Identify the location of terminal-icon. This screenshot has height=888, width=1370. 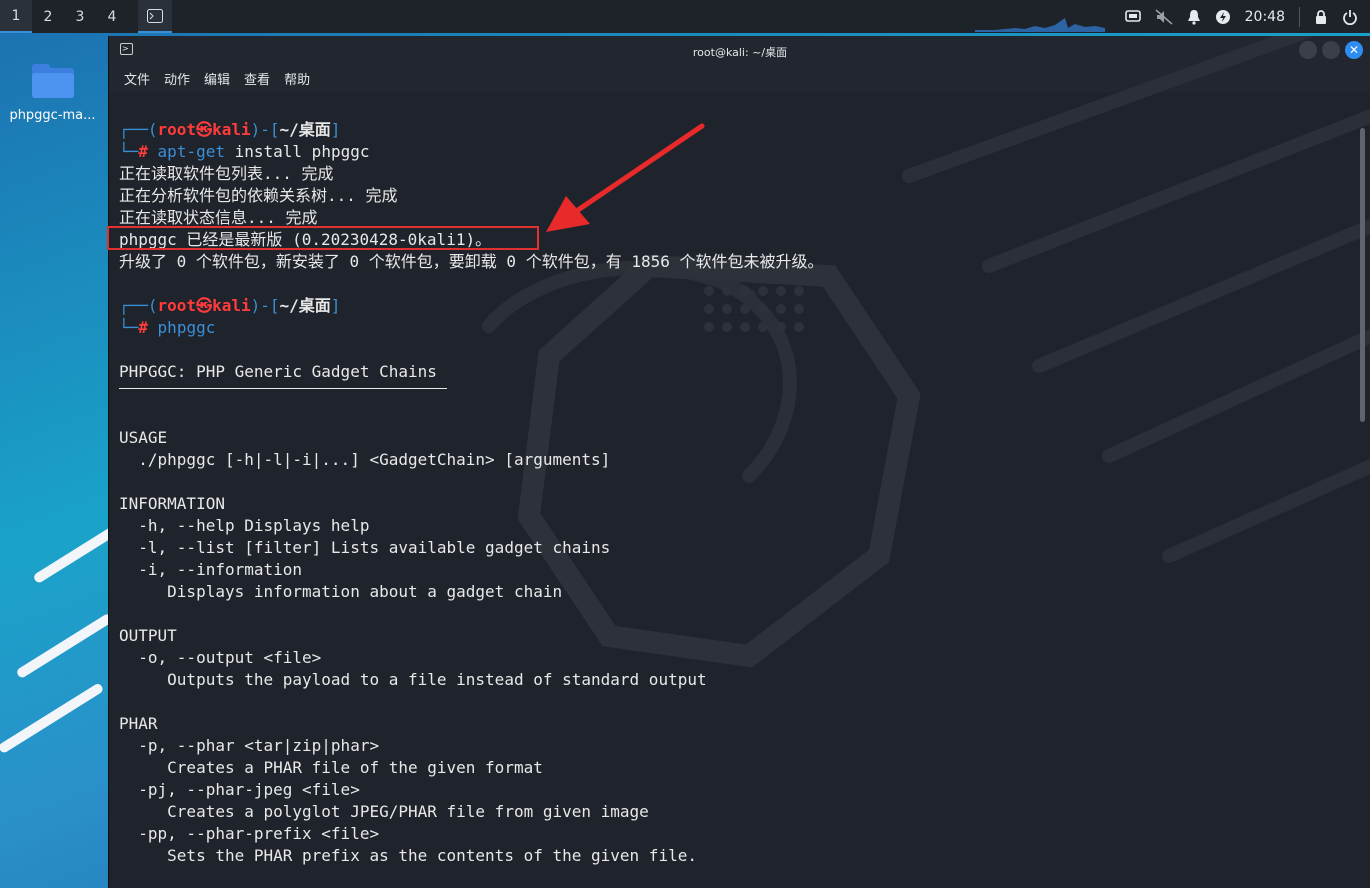
(155, 15).